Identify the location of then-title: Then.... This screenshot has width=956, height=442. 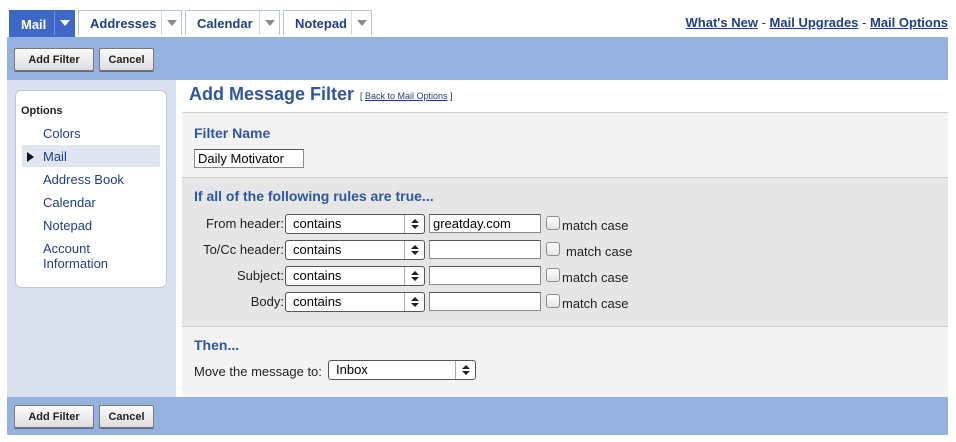
(217, 345).